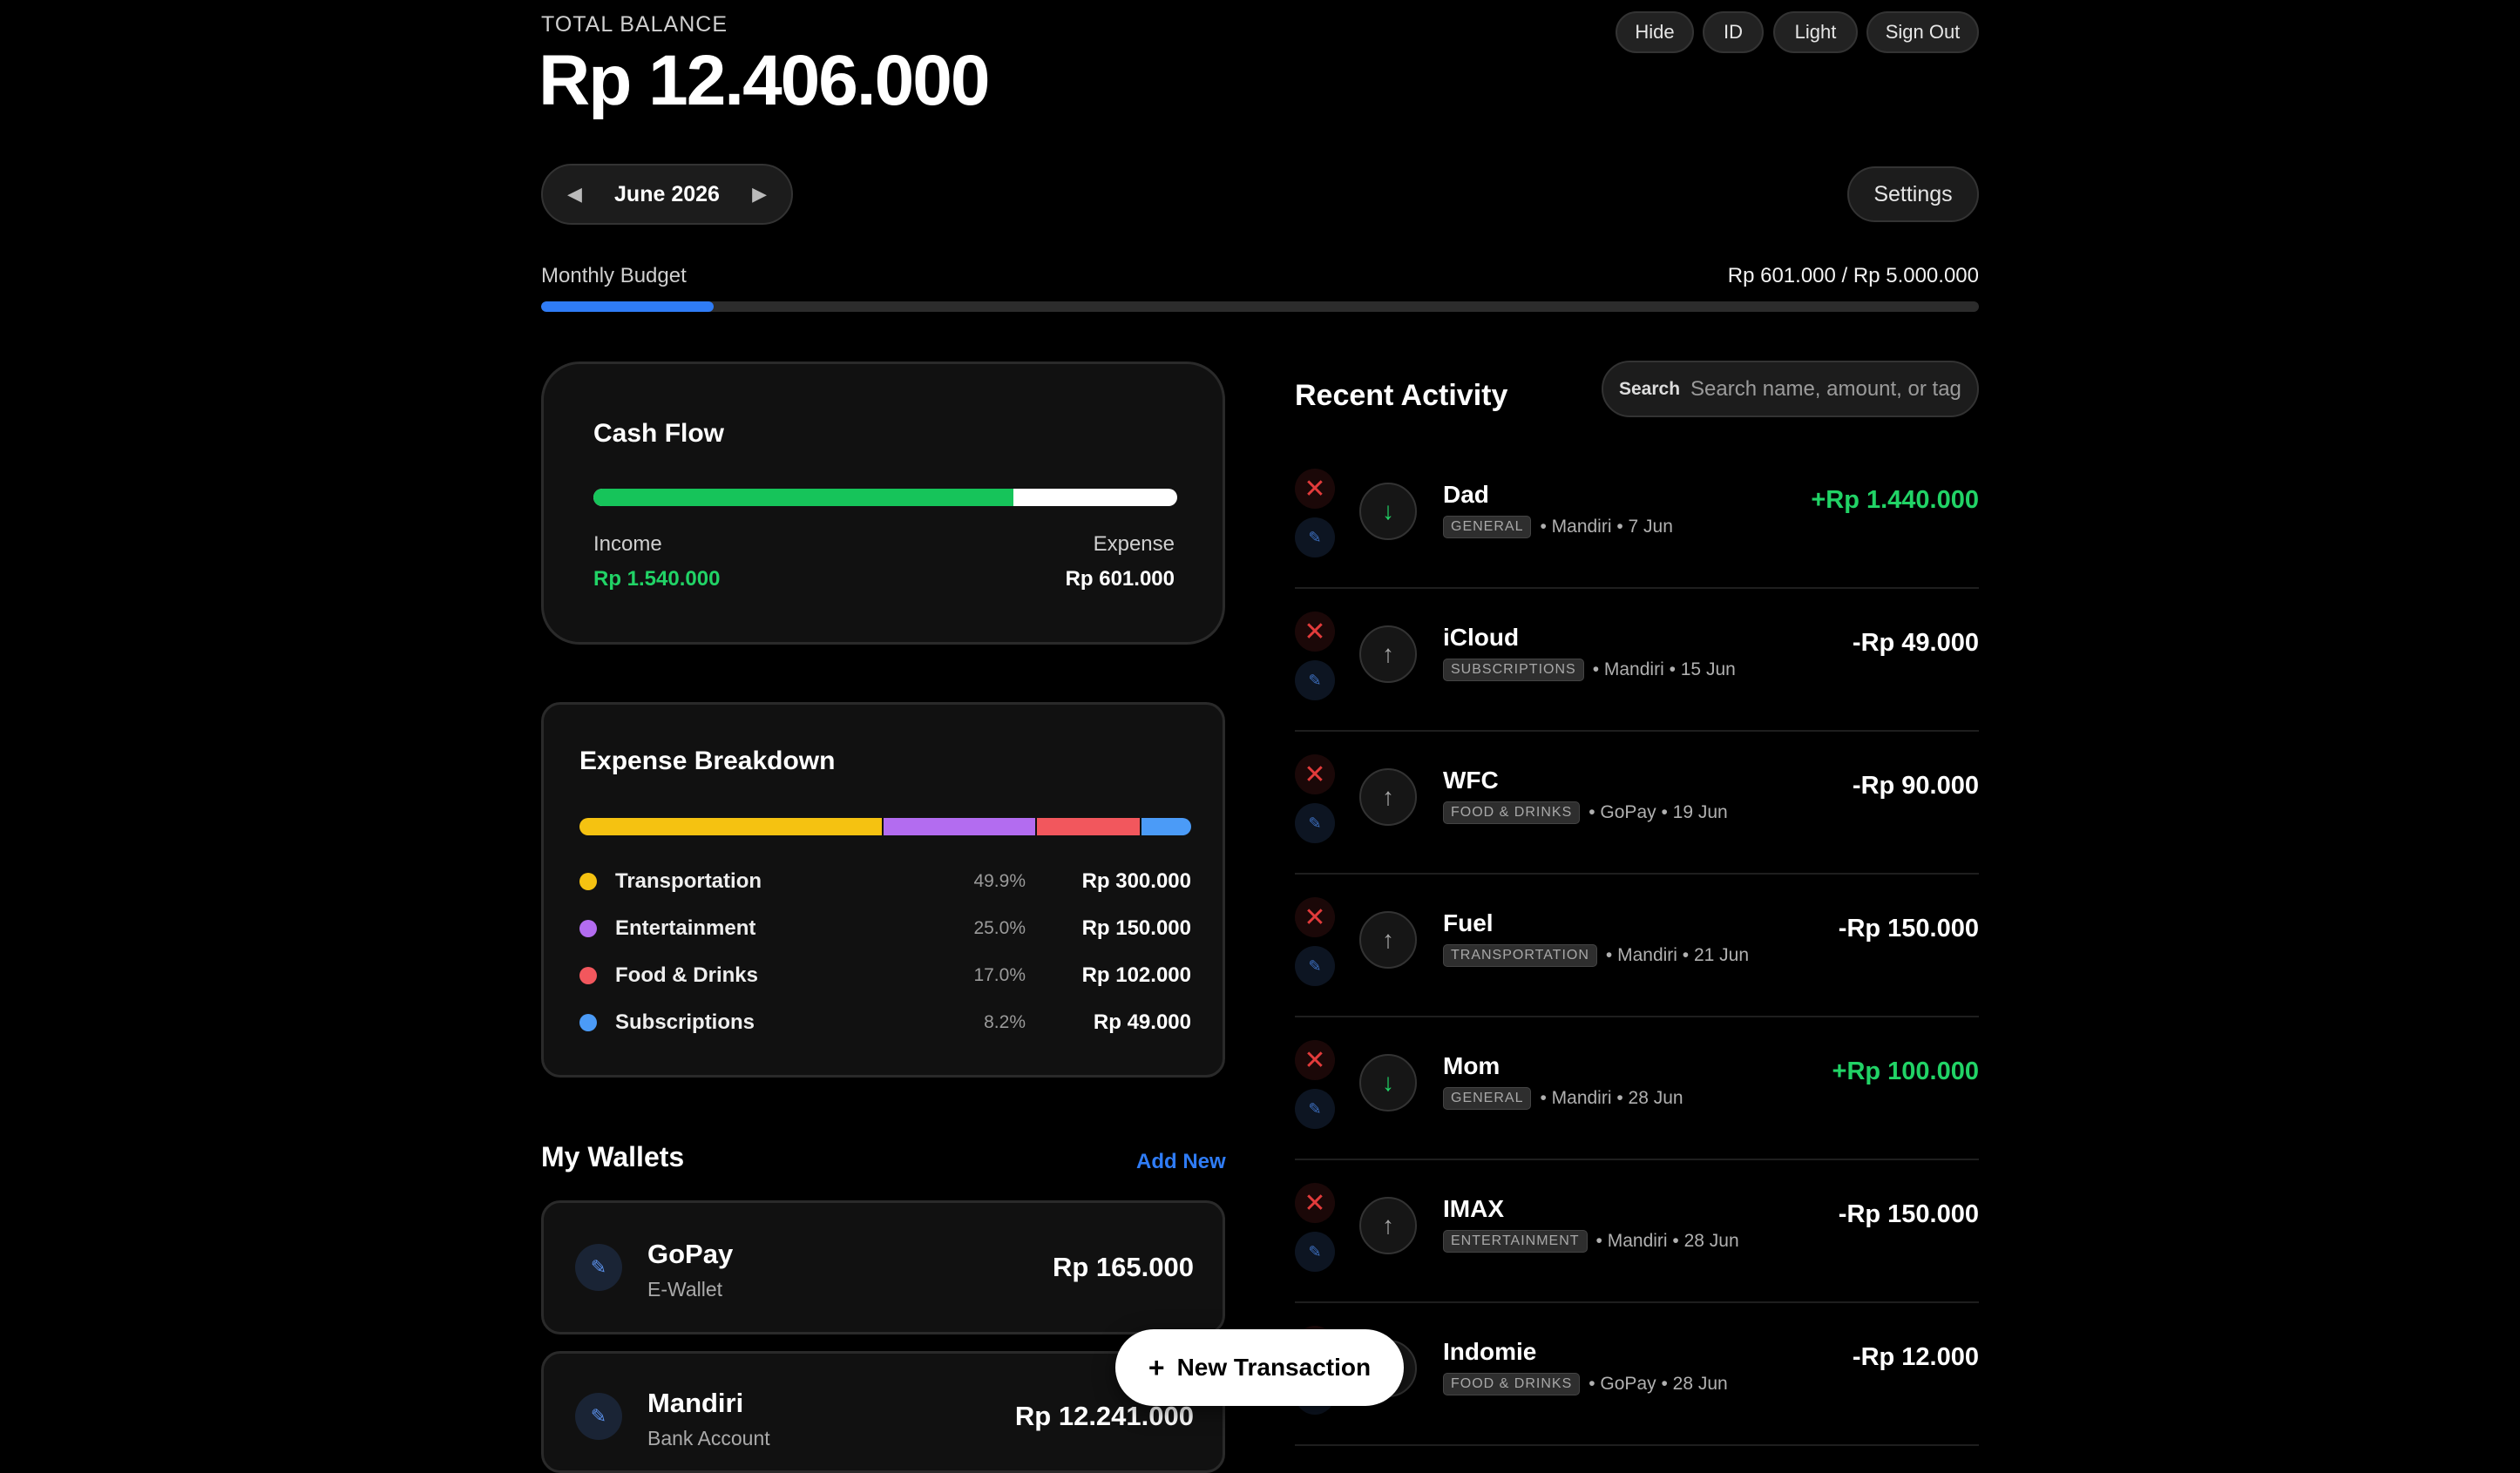 This screenshot has height=1473, width=2520. What do you see at coordinates (1471, 1065) in the screenshot?
I see `transaction-name: Mom` at bounding box center [1471, 1065].